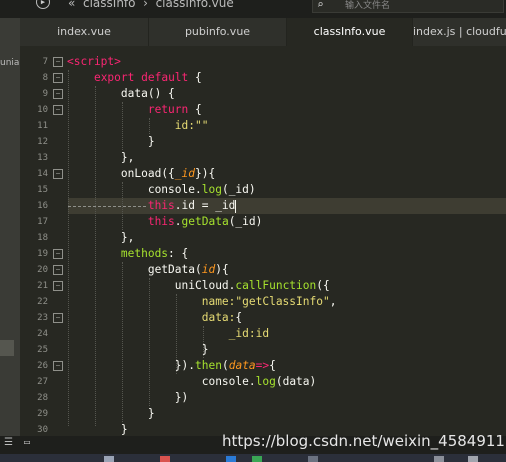 The height and width of the screenshot is (462, 506). I want to click on search-placeholder: 输入文件名, so click(368, 6).